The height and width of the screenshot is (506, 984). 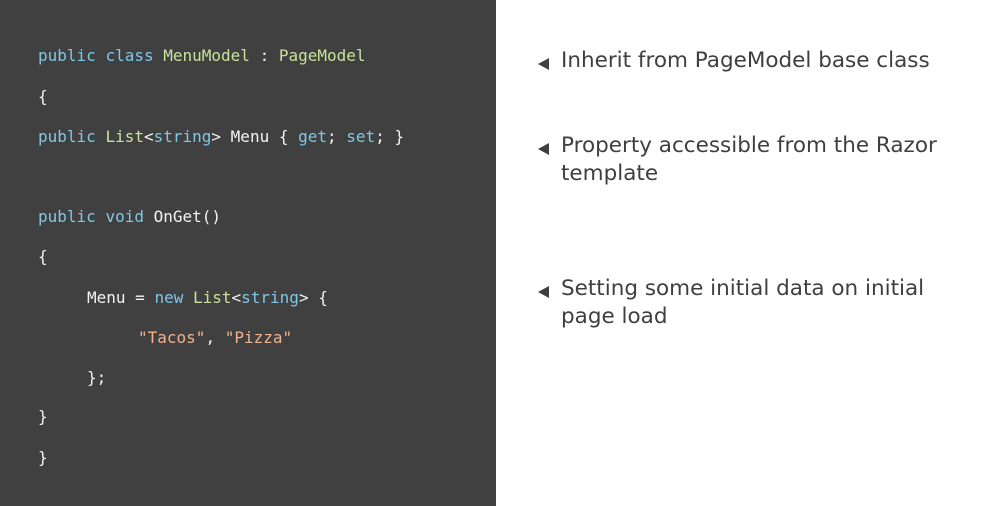 What do you see at coordinates (206, 55) in the screenshot?
I see `code-token: MenuModel` at bounding box center [206, 55].